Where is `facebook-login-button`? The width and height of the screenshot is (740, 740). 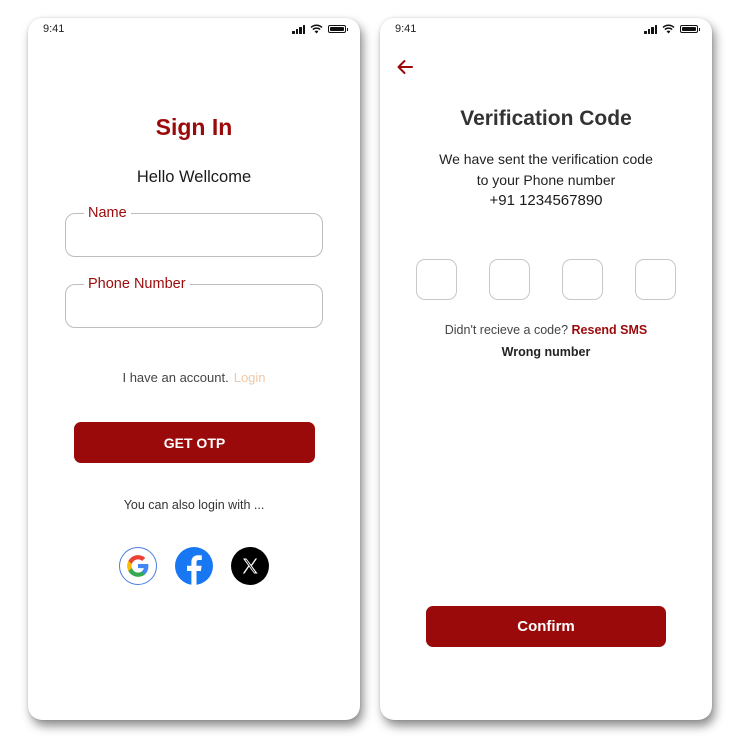
facebook-login-button is located at coordinates (194, 566).